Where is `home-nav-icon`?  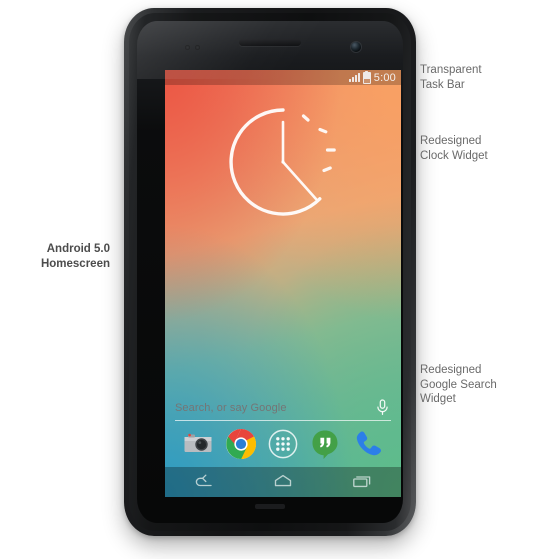 home-nav-icon is located at coordinates (283, 482).